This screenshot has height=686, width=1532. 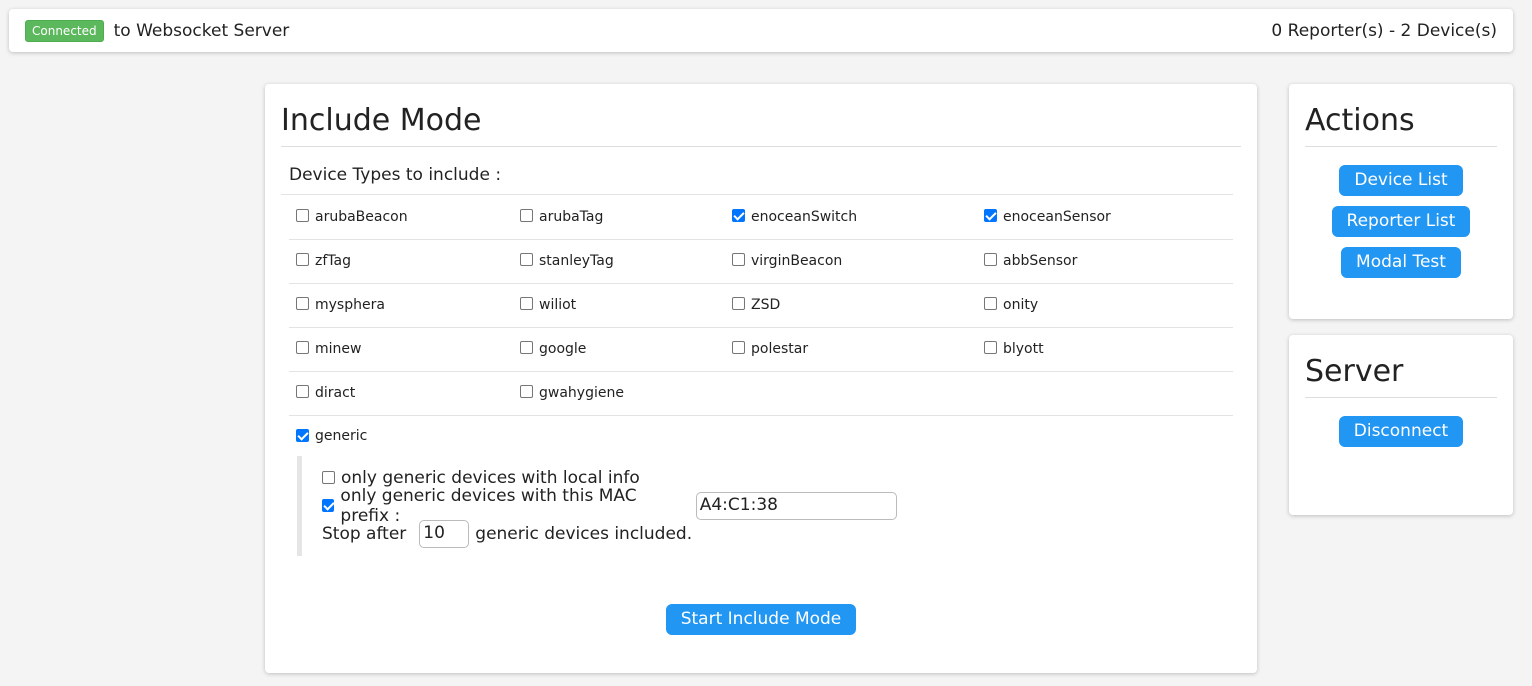 I want to click on polestar-checkbox, so click(x=738, y=347).